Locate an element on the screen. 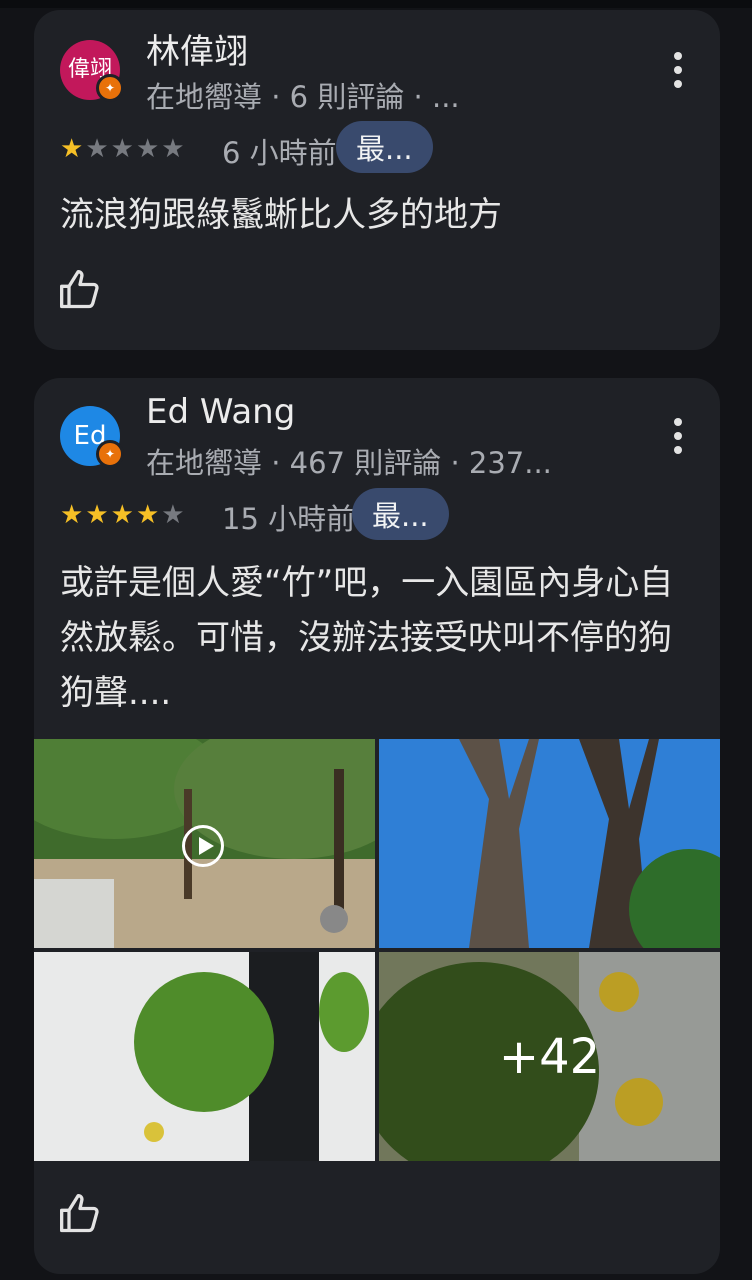 This screenshot has width=752, height=1280. reviewer-name: 林偉翊 is located at coordinates (197, 48).